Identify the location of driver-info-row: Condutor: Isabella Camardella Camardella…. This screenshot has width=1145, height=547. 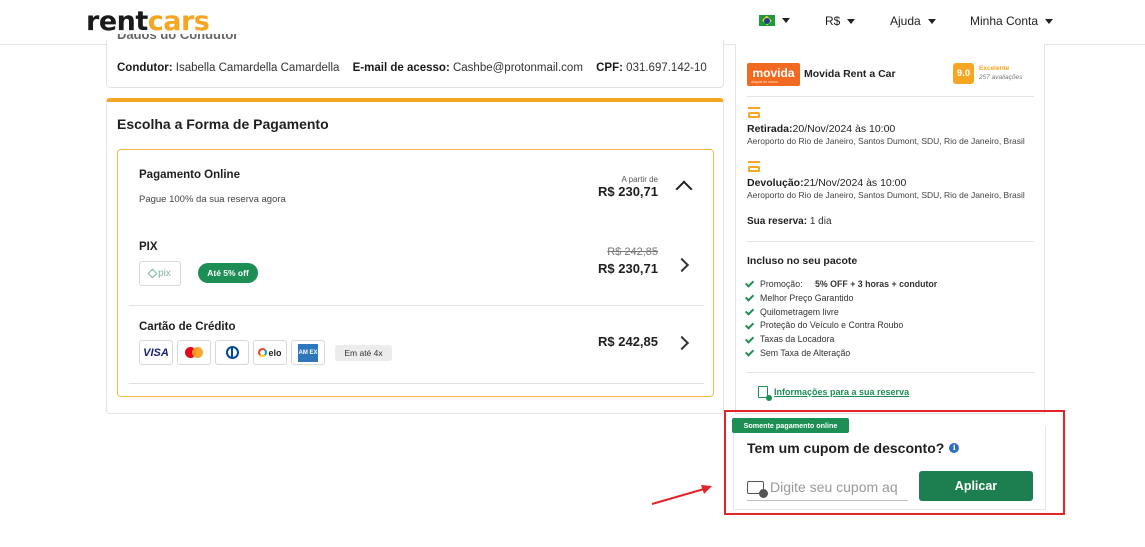
(412, 68).